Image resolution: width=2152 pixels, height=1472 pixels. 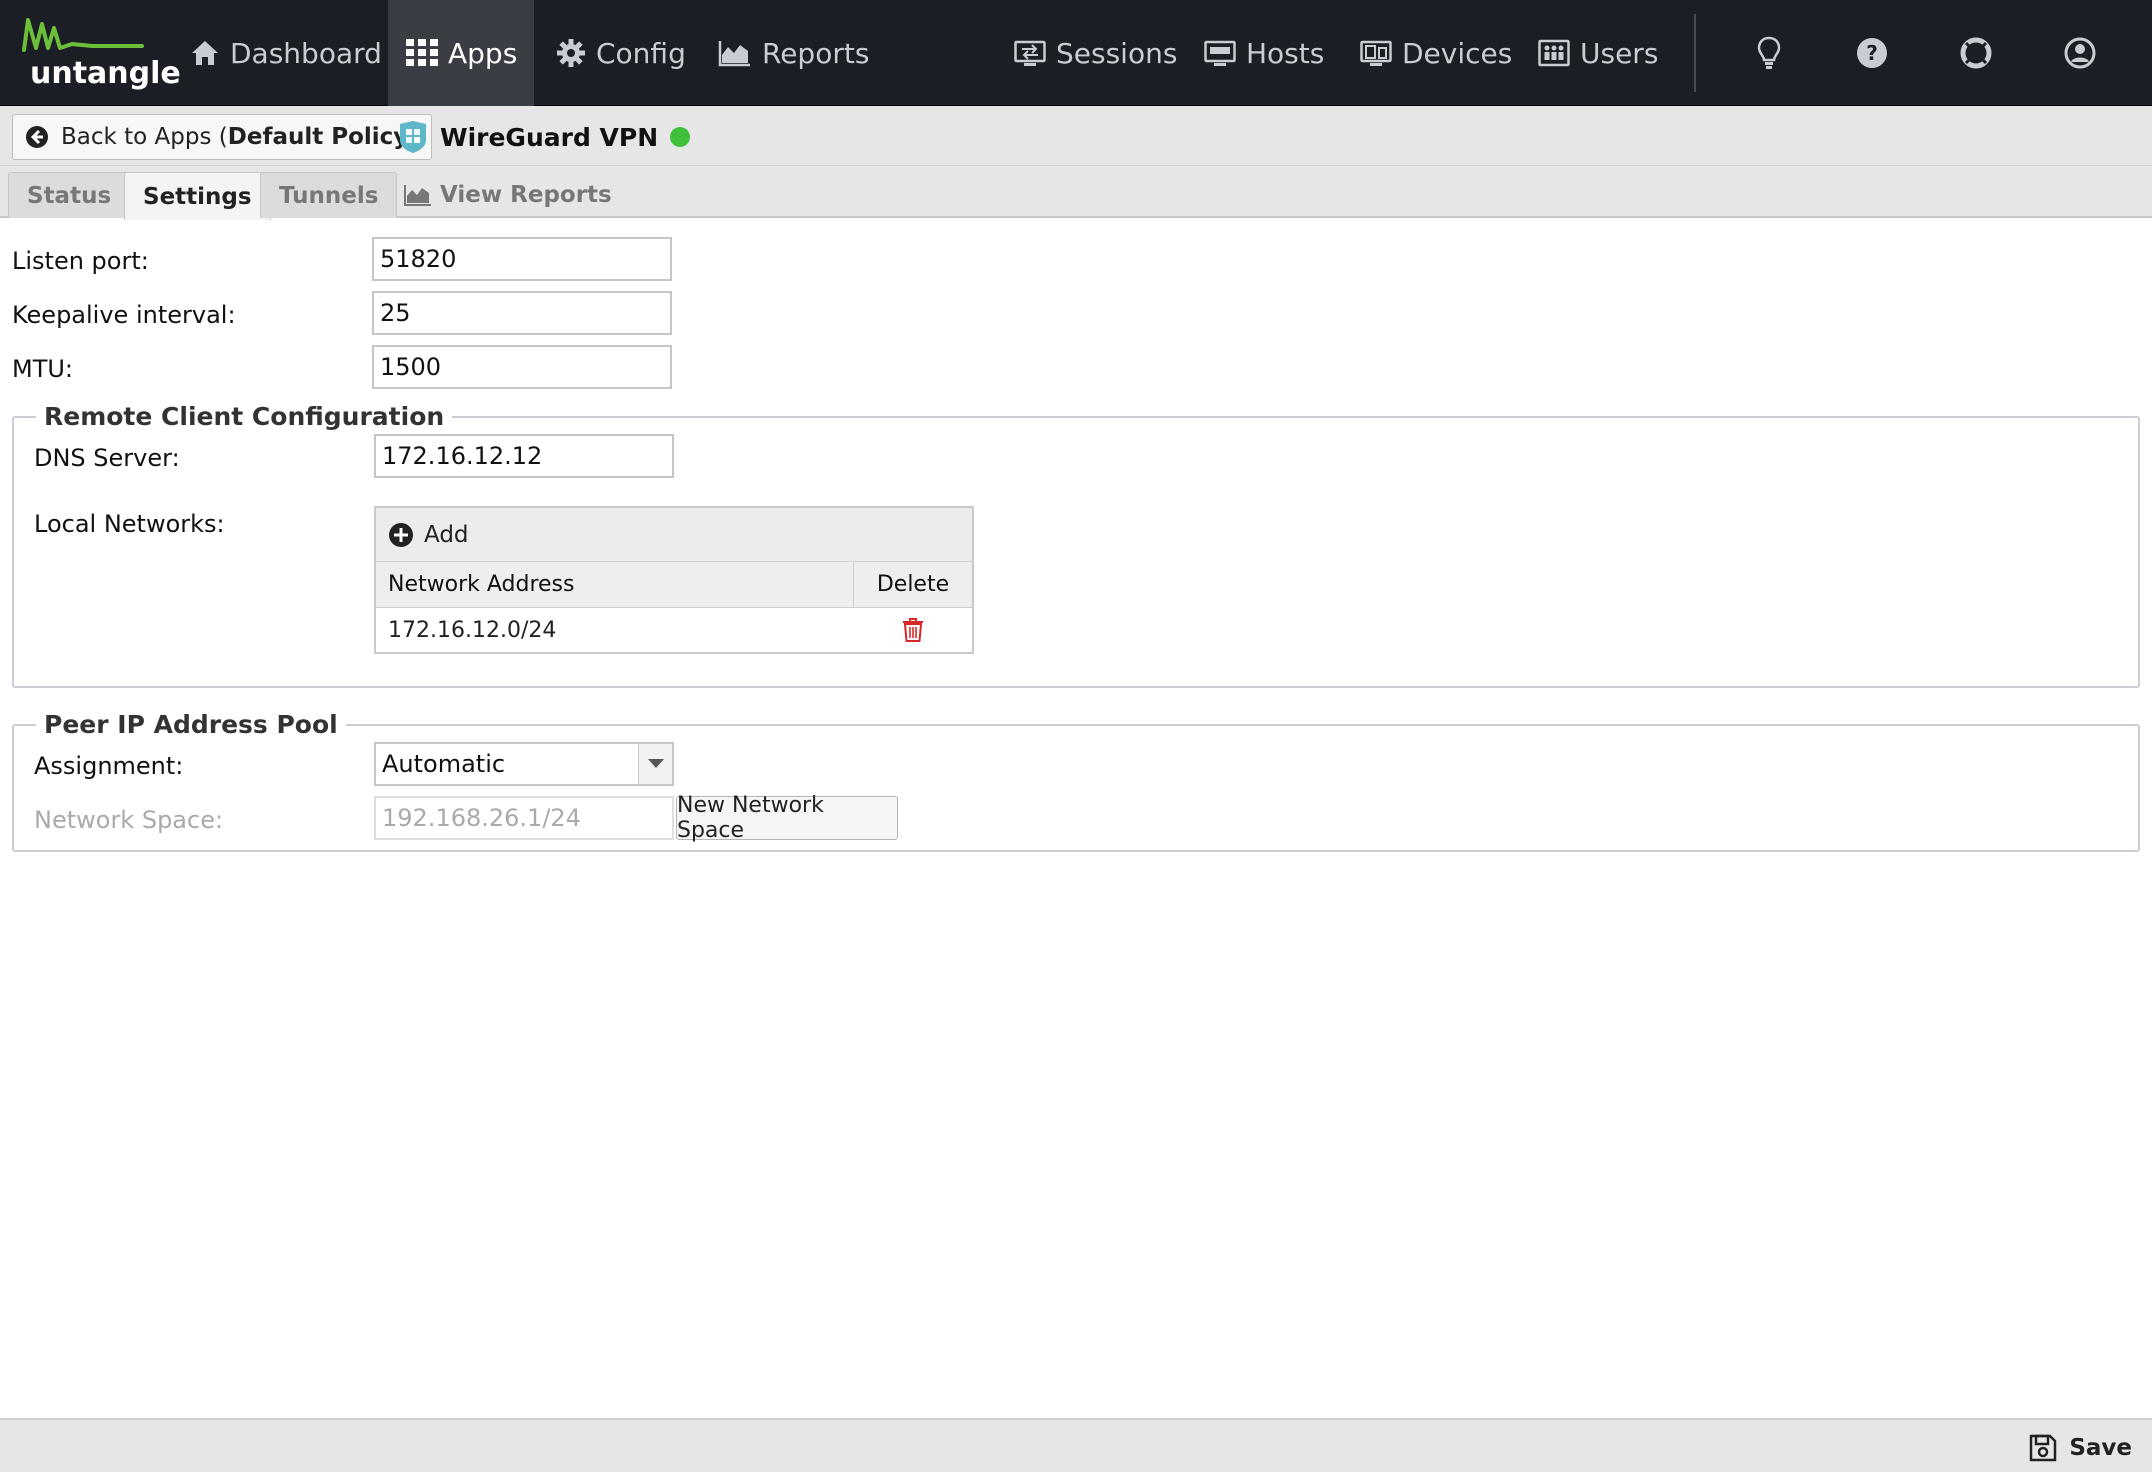 I want to click on wireguard-app-icon, so click(x=413, y=137).